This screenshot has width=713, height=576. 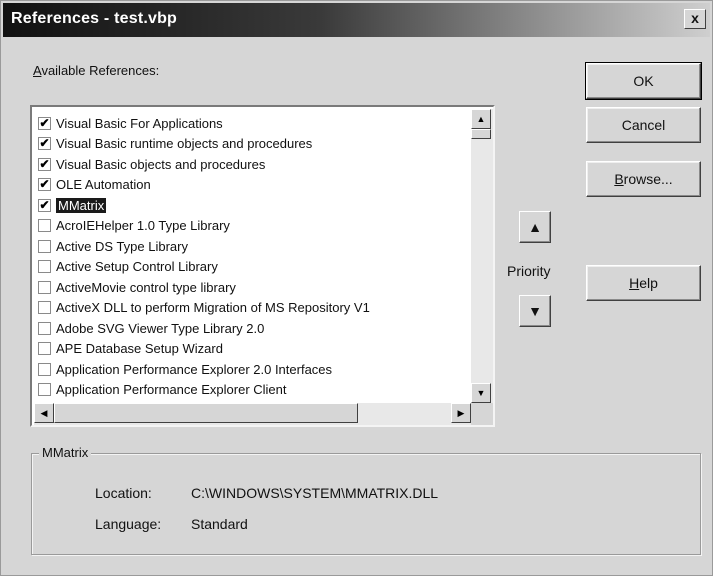 I want to click on help-button: Help, so click(x=643, y=283).